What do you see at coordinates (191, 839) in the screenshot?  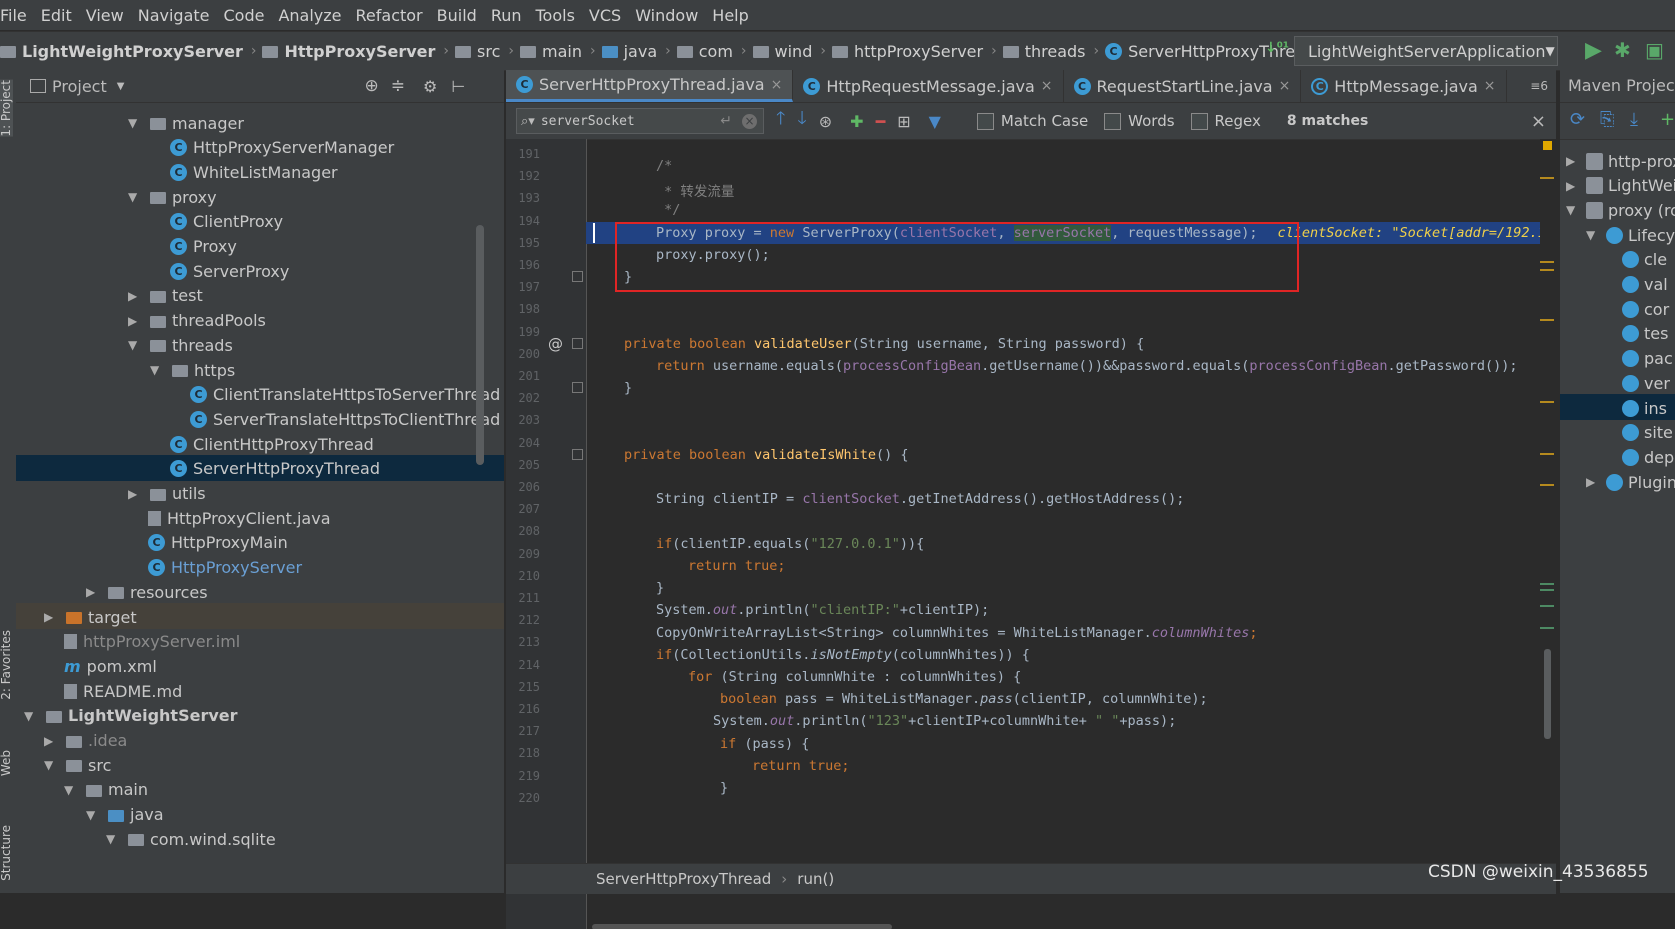 I see `tree-item: ▼ com.wind.sqlite` at bounding box center [191, 839].